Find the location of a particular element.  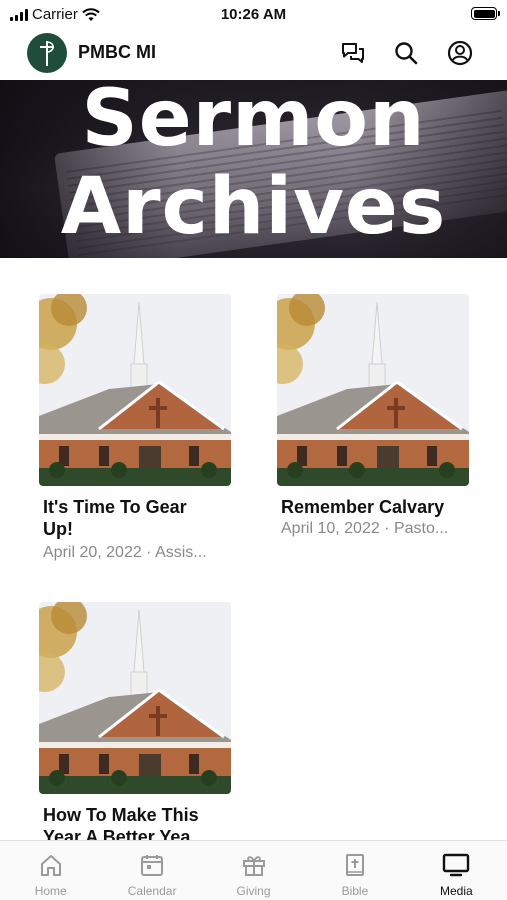

tab-giving: Giving is located at coordinates (253, 870).